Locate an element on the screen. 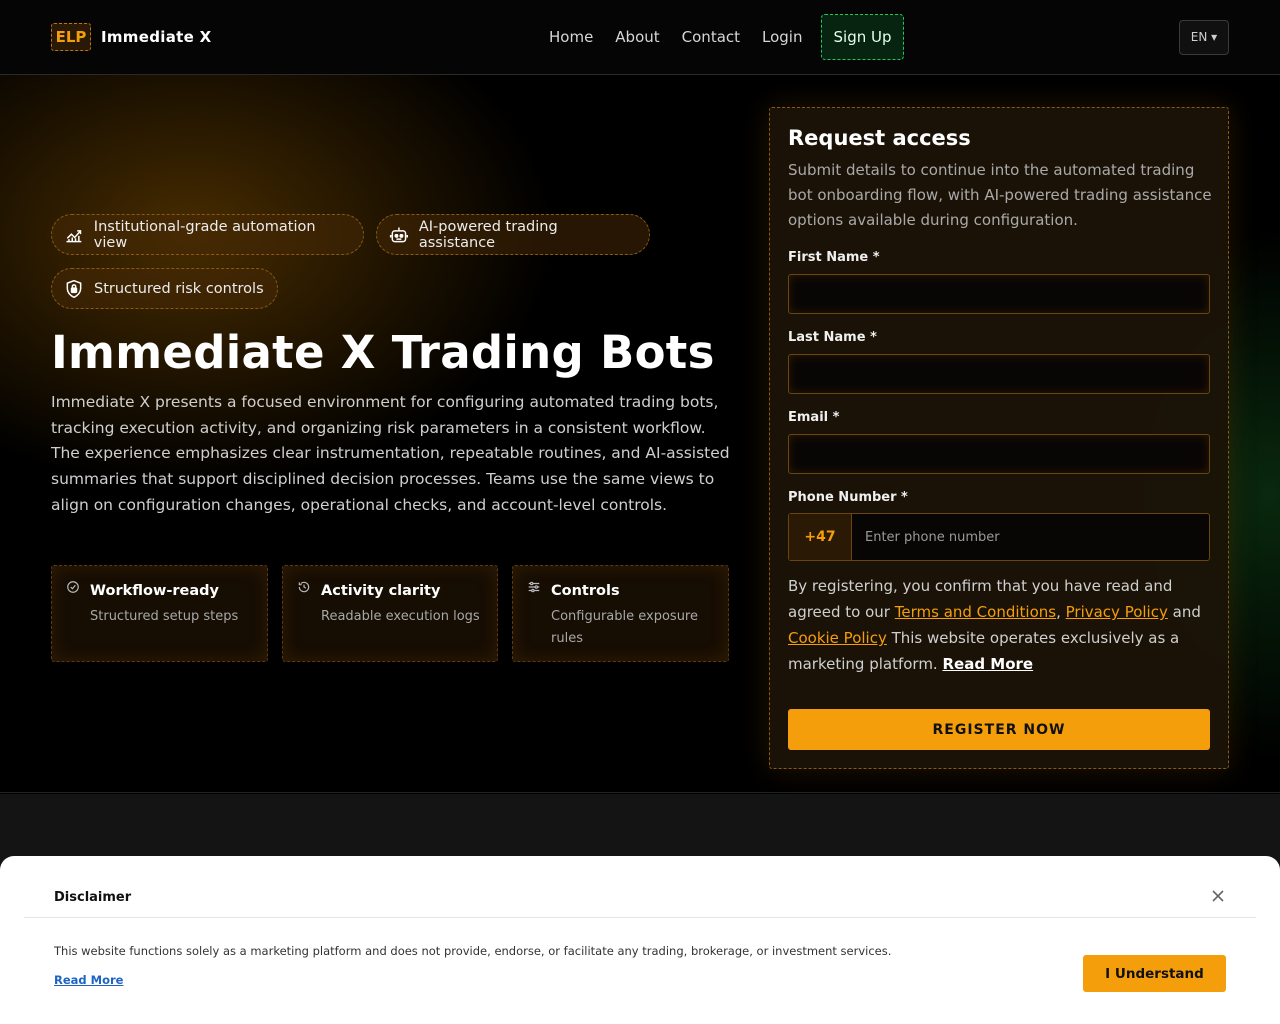 The image size is (1280, 1024). feature-subtitle: Structured setup steps is located at coordinates (164, 616).